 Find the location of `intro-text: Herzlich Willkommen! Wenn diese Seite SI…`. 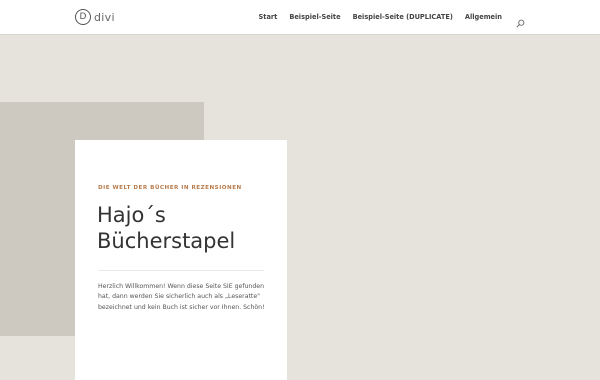

intro-text: Herzlich Willkommen! Wenn diese Seite SI… is located at coordinates (181, 297).